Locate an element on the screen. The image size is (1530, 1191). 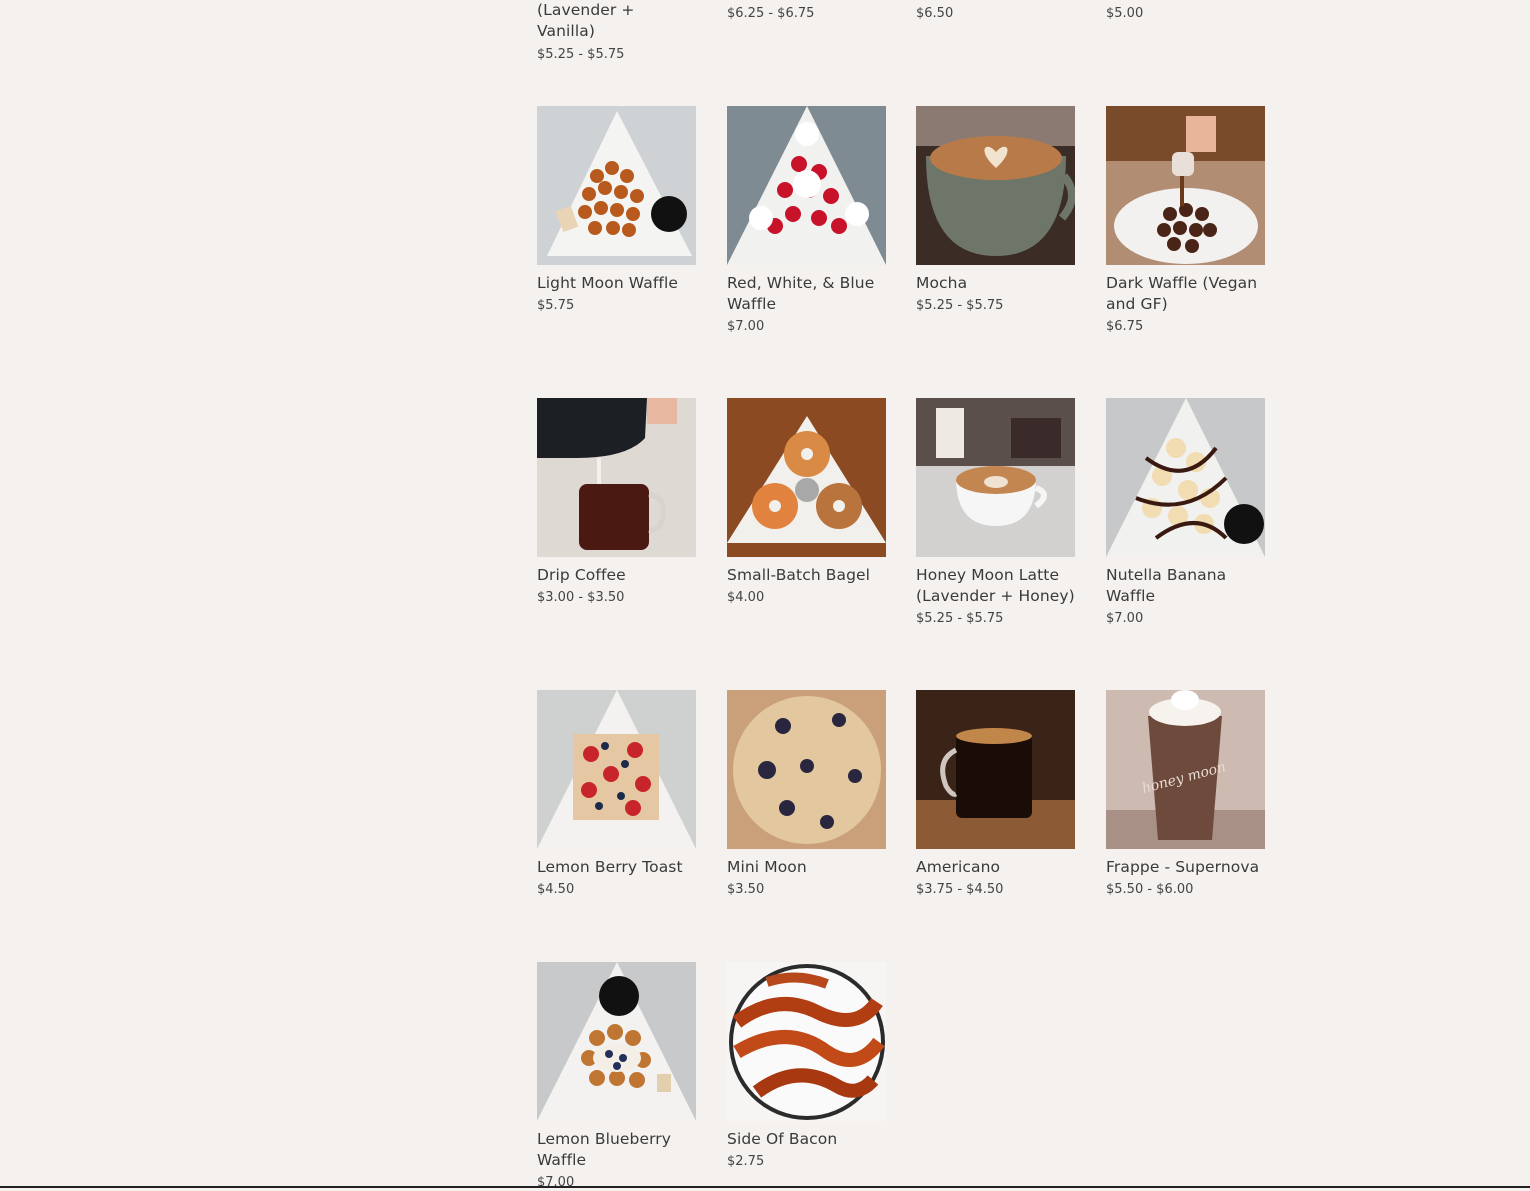
waffle-berries-image is located at coordinates (806, 185).